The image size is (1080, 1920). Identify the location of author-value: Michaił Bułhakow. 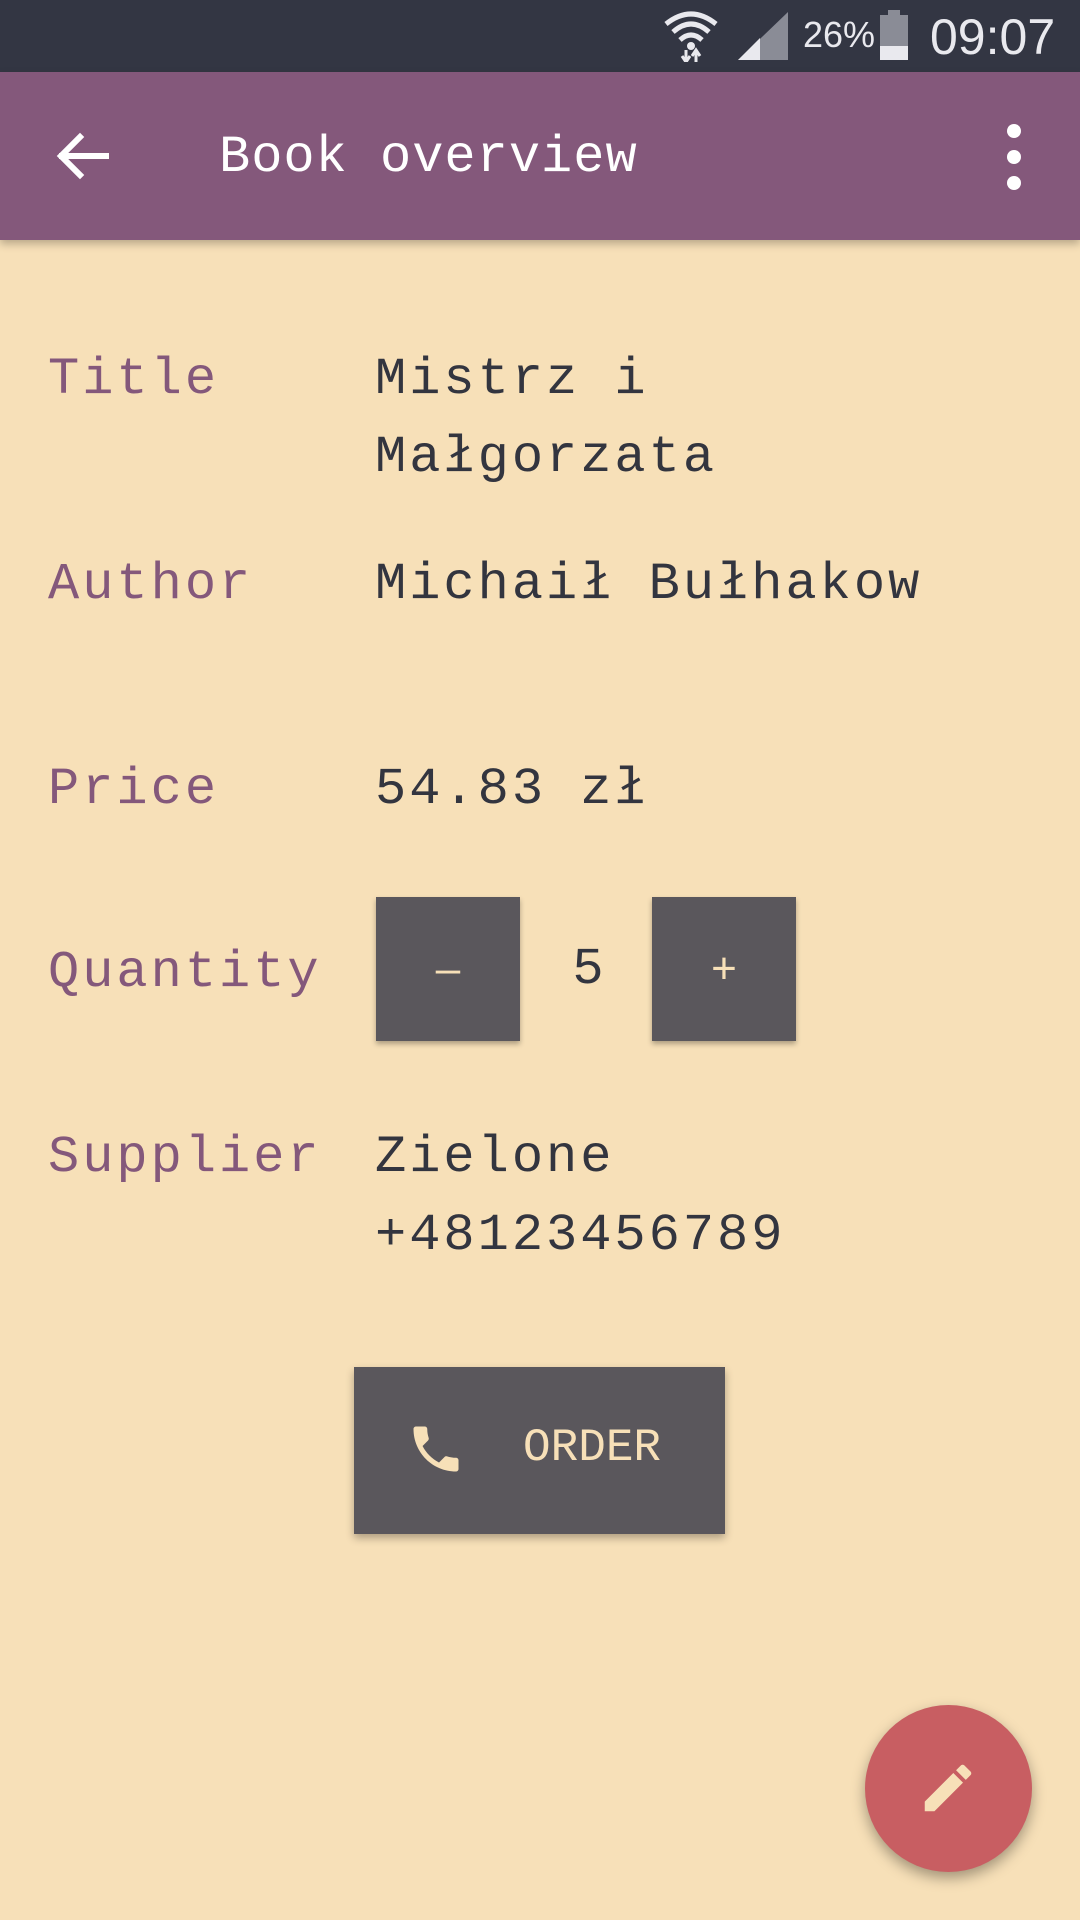
(649, 584).